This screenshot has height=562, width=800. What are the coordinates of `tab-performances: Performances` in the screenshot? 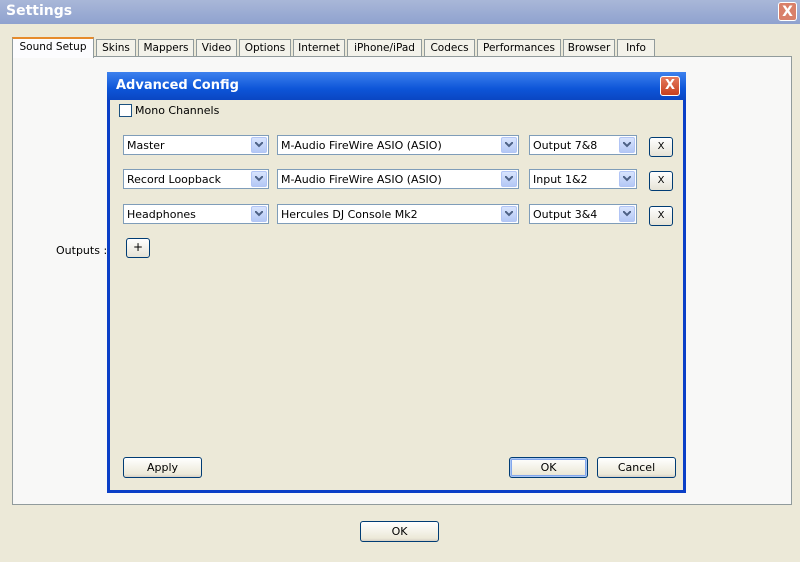 It's located at (519, 47).